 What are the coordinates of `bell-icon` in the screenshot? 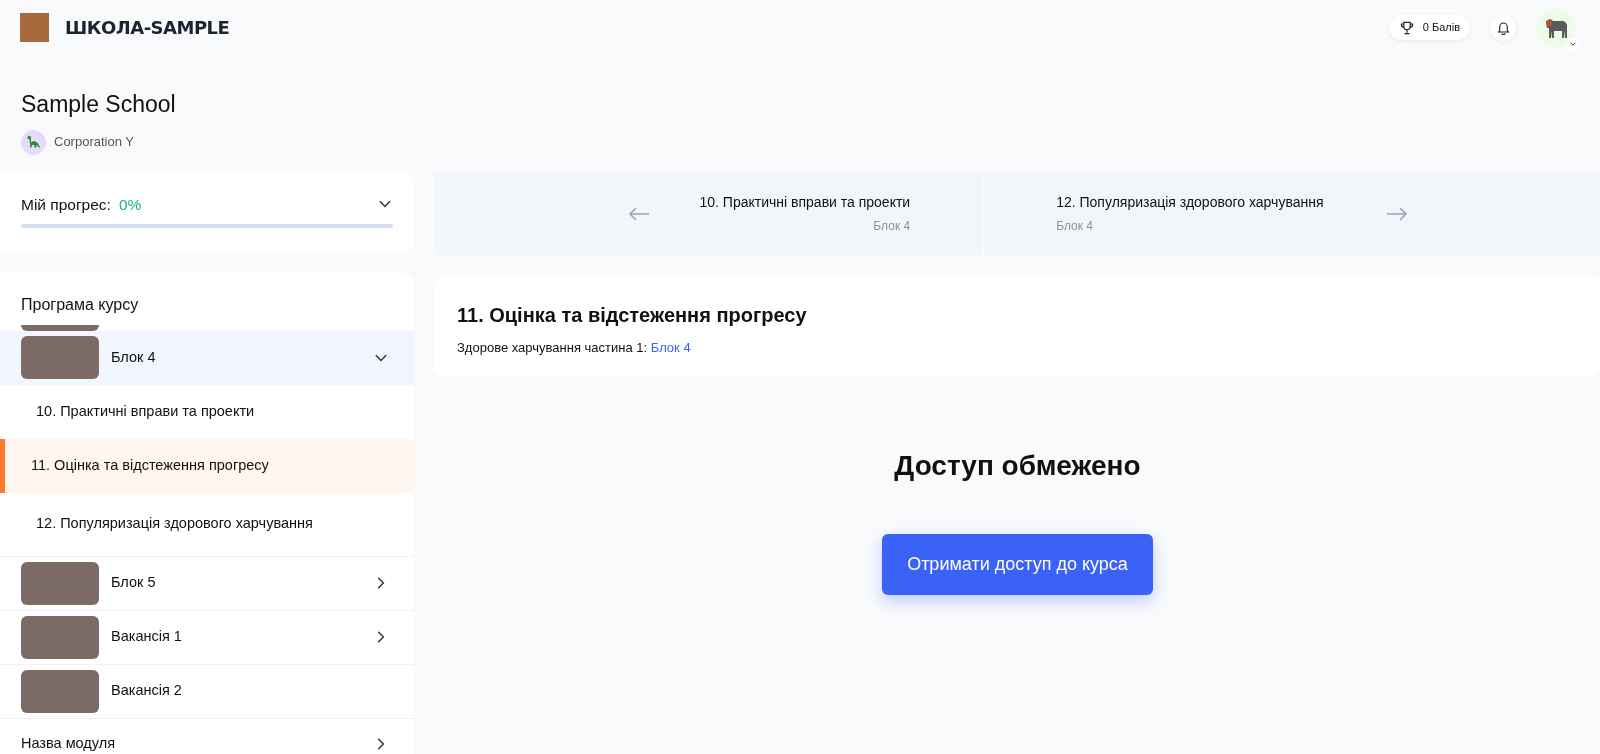 It's located at (1503, 27).